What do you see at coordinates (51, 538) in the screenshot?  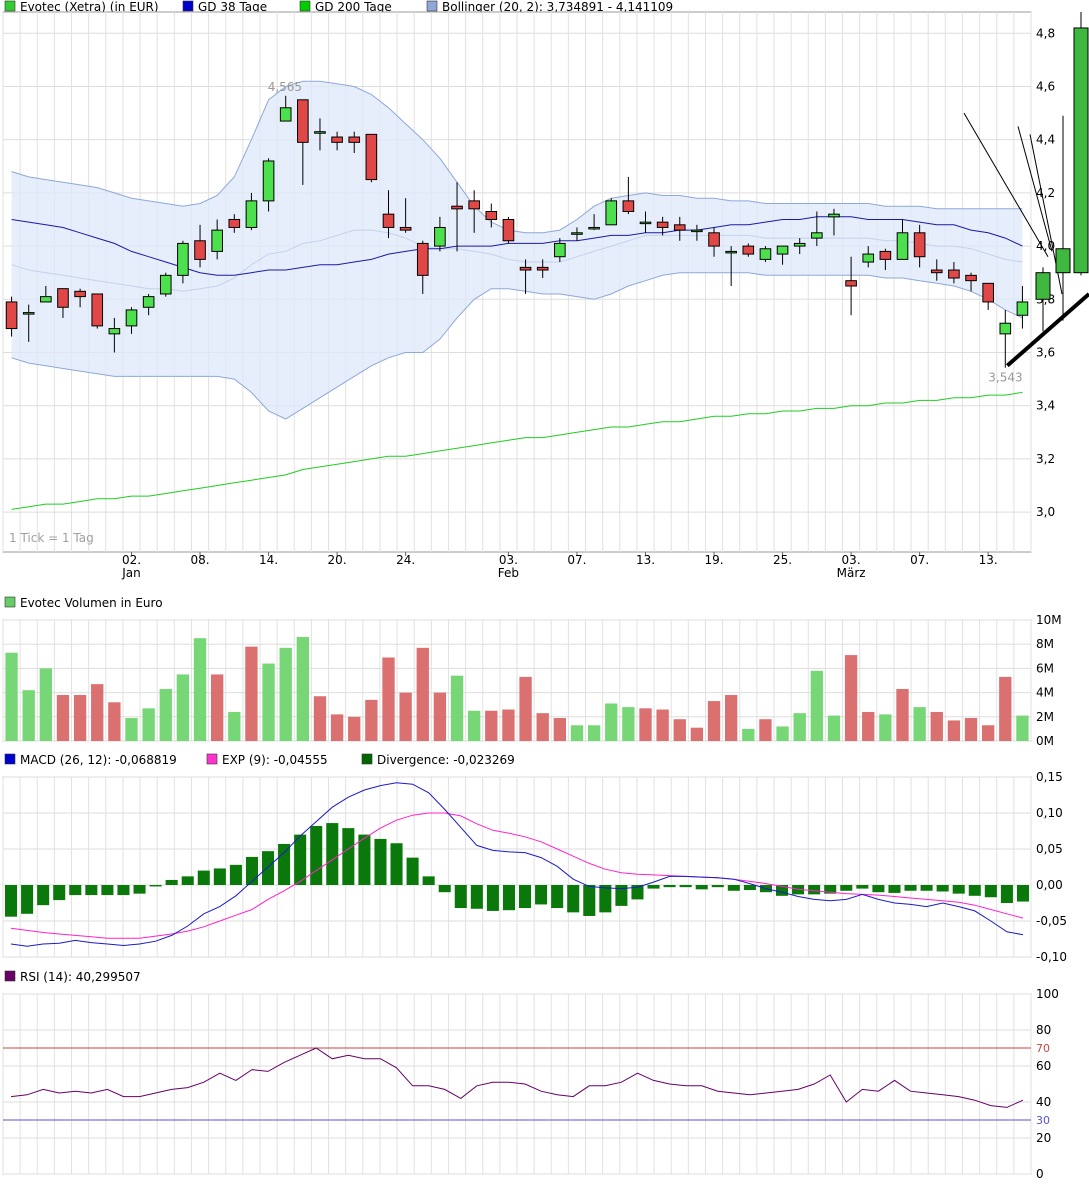 I see `tick-note: 1 Tick = 1 Tag` at bounding box center [51, 538].